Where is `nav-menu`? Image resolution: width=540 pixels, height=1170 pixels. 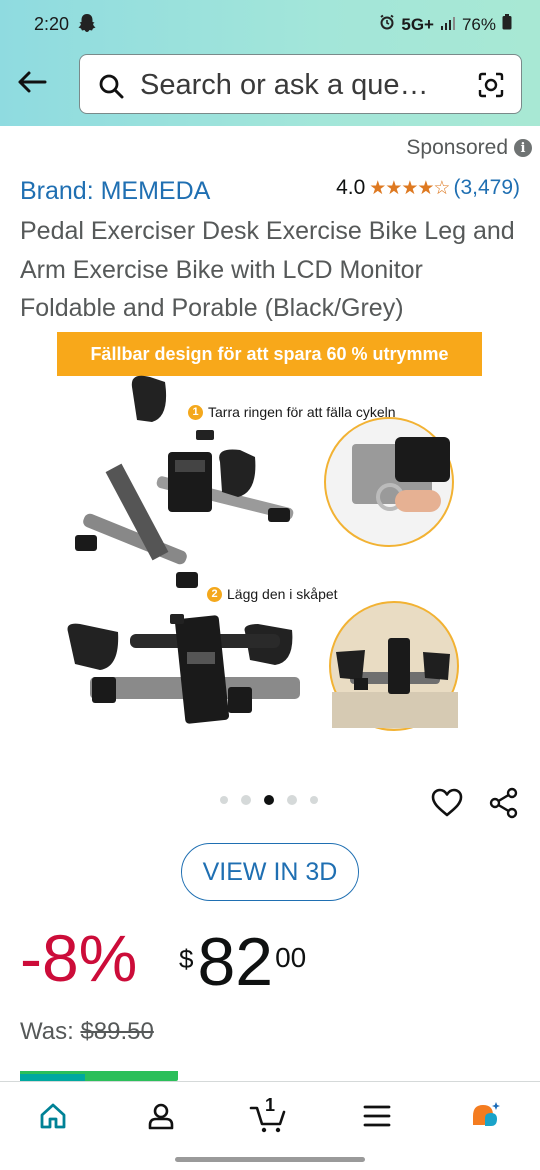
nav-menu is located at coordinates (377, 1118).